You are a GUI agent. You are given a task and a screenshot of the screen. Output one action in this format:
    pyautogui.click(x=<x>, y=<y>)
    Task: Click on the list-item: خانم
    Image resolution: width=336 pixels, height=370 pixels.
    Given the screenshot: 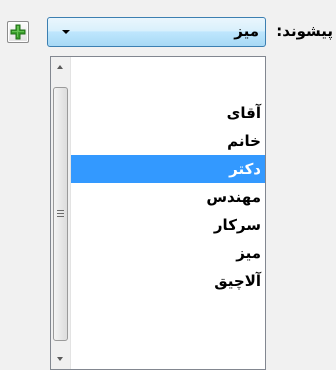 What is the action you would take?
    pyautogui.click(x=168, y=141)
    